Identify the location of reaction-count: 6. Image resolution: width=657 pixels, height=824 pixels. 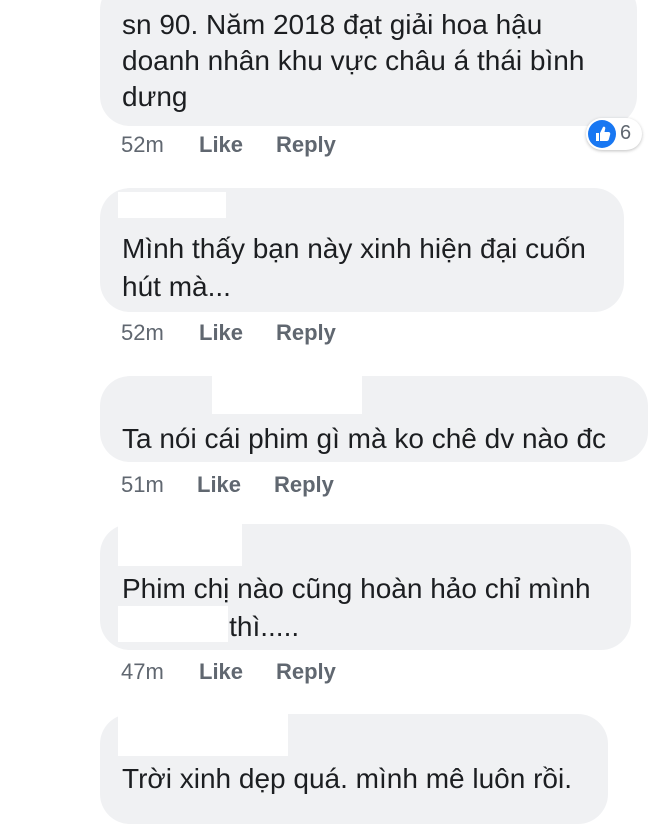
(626, 133).